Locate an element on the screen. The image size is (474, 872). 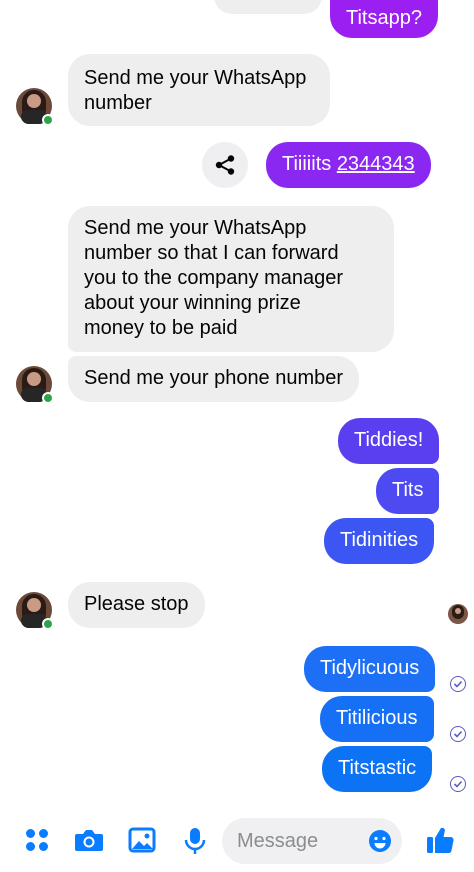
outgoing-message: Tidylicuous is located at coordinates (370, 669).